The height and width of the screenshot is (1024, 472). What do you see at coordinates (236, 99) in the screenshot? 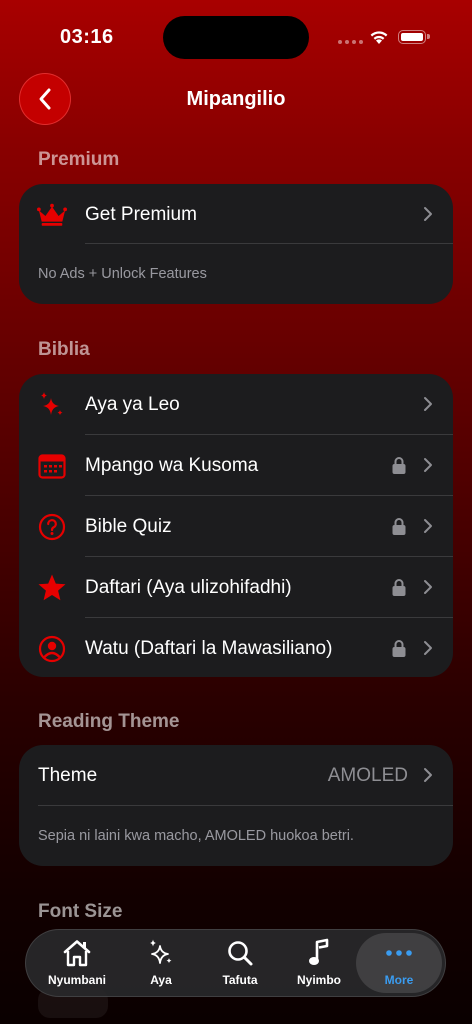
I see `page-title: Mipangilio` at bounding box center [236, 99].